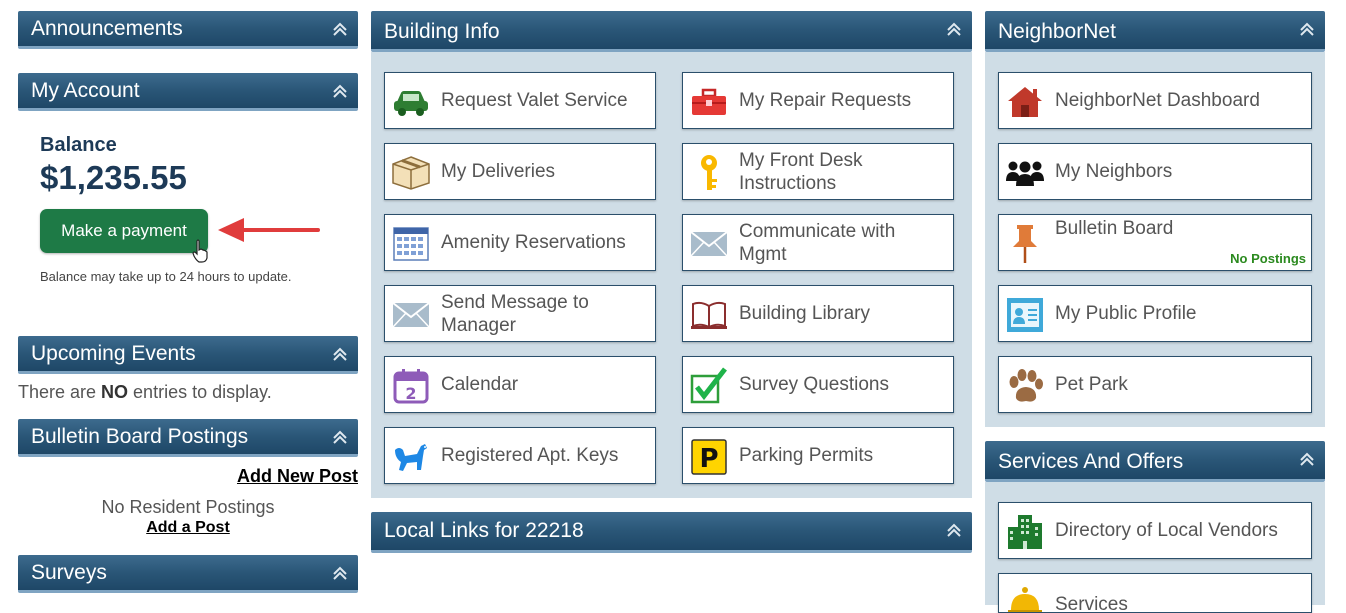 The height and width of the screenshot is (613, 1346). What do you see at coordinates (814, 384) in the screenshot?
I see `tile-label: Survey Questions` at bounding box center [814, 384].